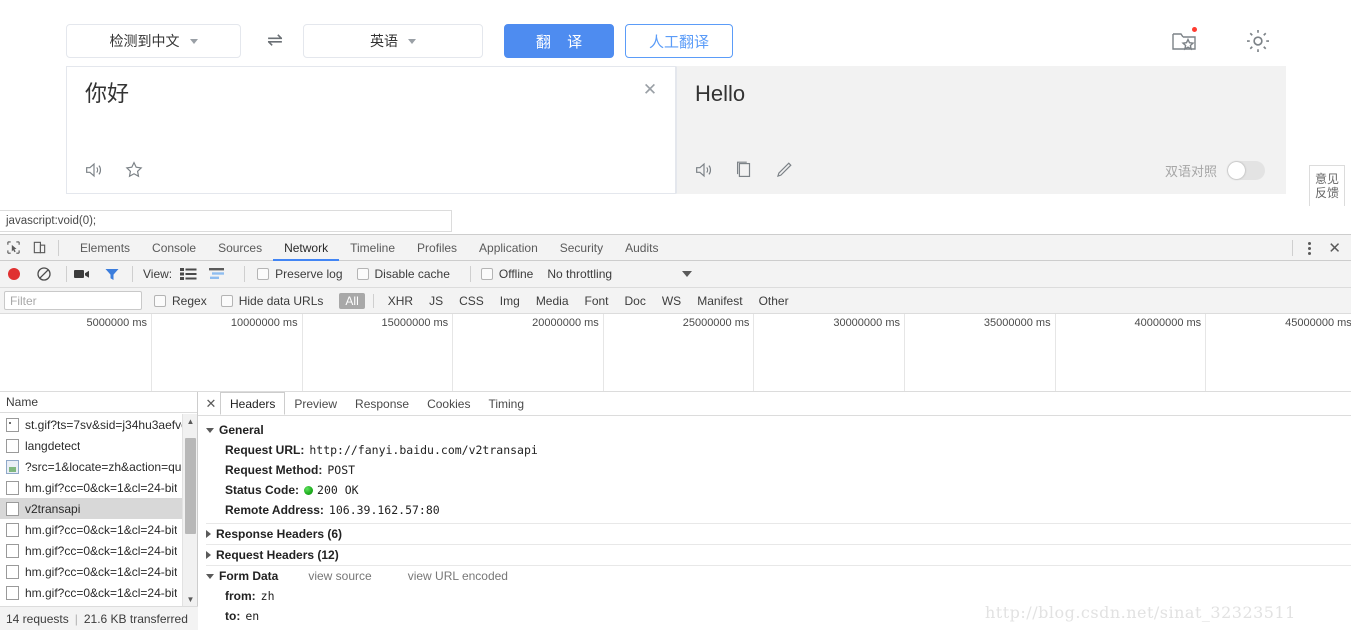  What do you see at coordinates (981, 130) in the screenshot?
I see `target-text-pane: Hello 双语对照` at bounding box center [981, 130].